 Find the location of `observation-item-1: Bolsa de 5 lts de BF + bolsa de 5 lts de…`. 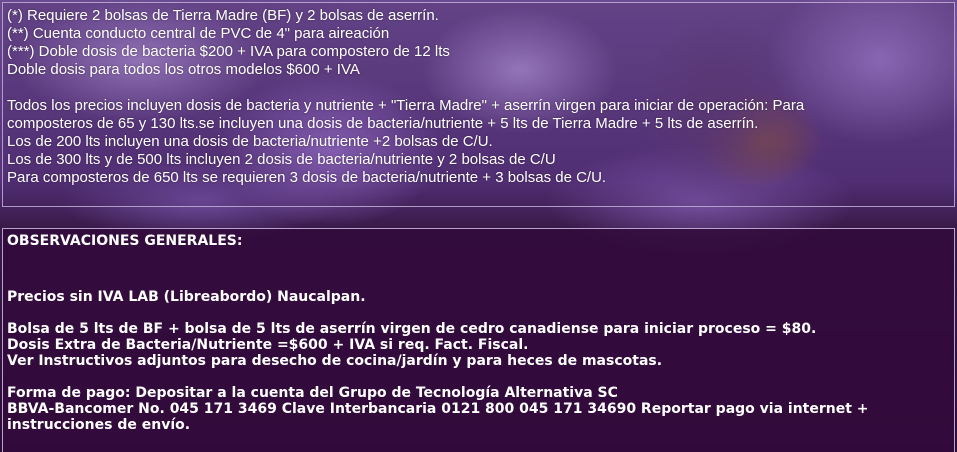

observation-item-1: Bolsa de 5 lts de BF + bolsa de 5 lts de… is located at coordinates (412, 329).